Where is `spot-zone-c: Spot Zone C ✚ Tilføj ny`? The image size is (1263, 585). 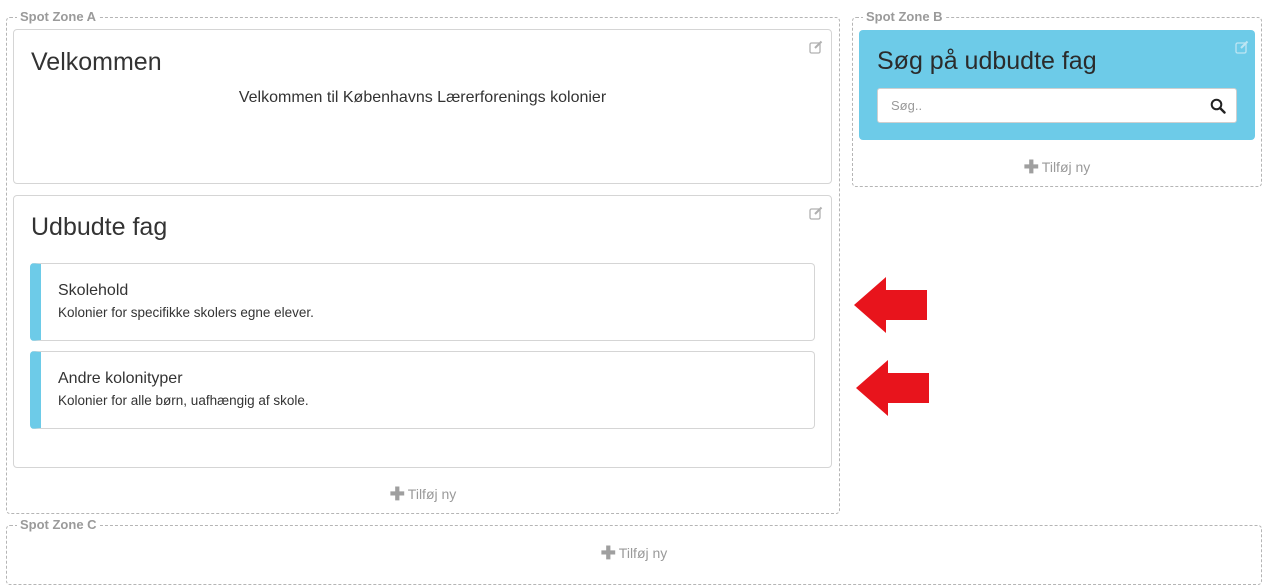 spot-zone-c: Spot Zone C ✚ Tilføj ny is located at coordinates (634, 551).